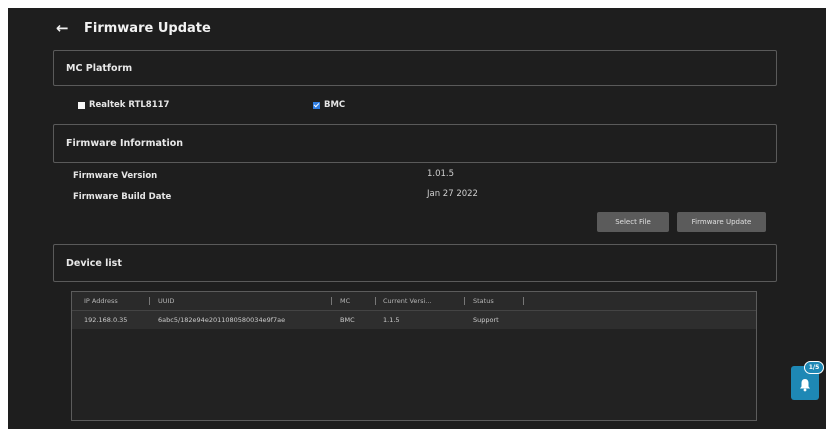  Describe the element at coordinates (122, 197) in the screenshot. I see `firmware-build-date-label: Firmware Build Date` at that location.